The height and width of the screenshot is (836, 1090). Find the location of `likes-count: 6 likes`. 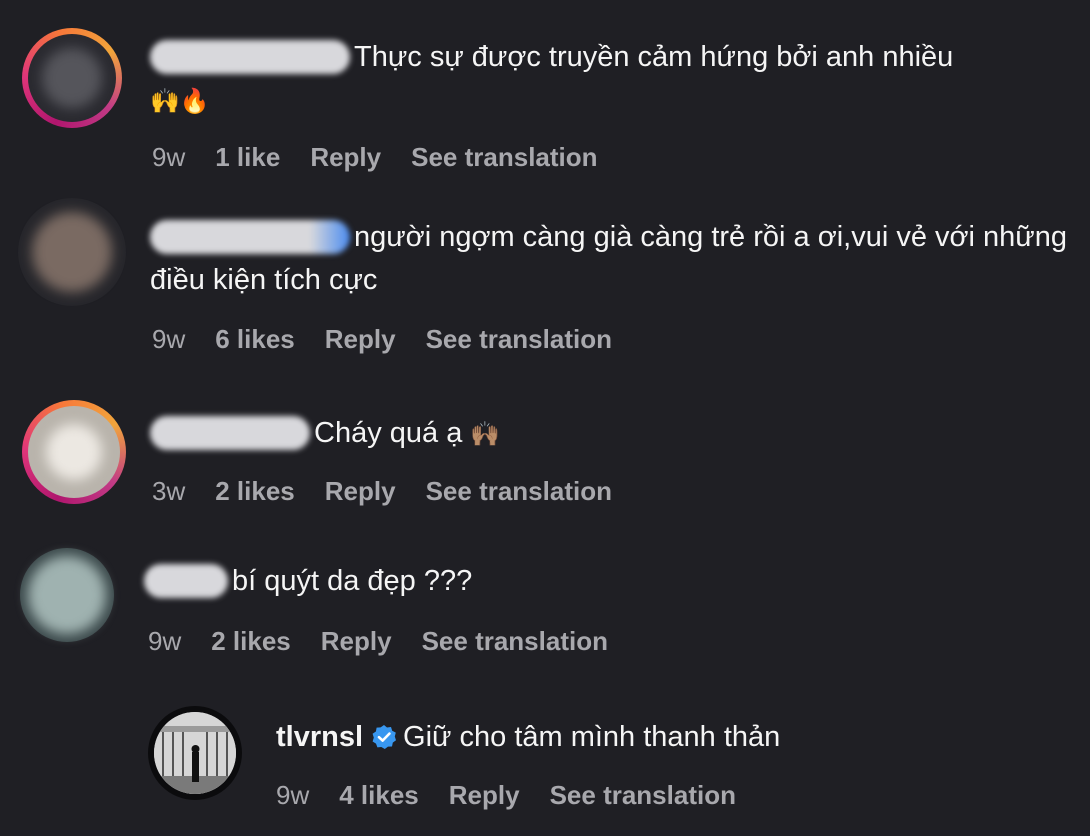

likes-count: 6 likes is located at coordinates (255, 339).